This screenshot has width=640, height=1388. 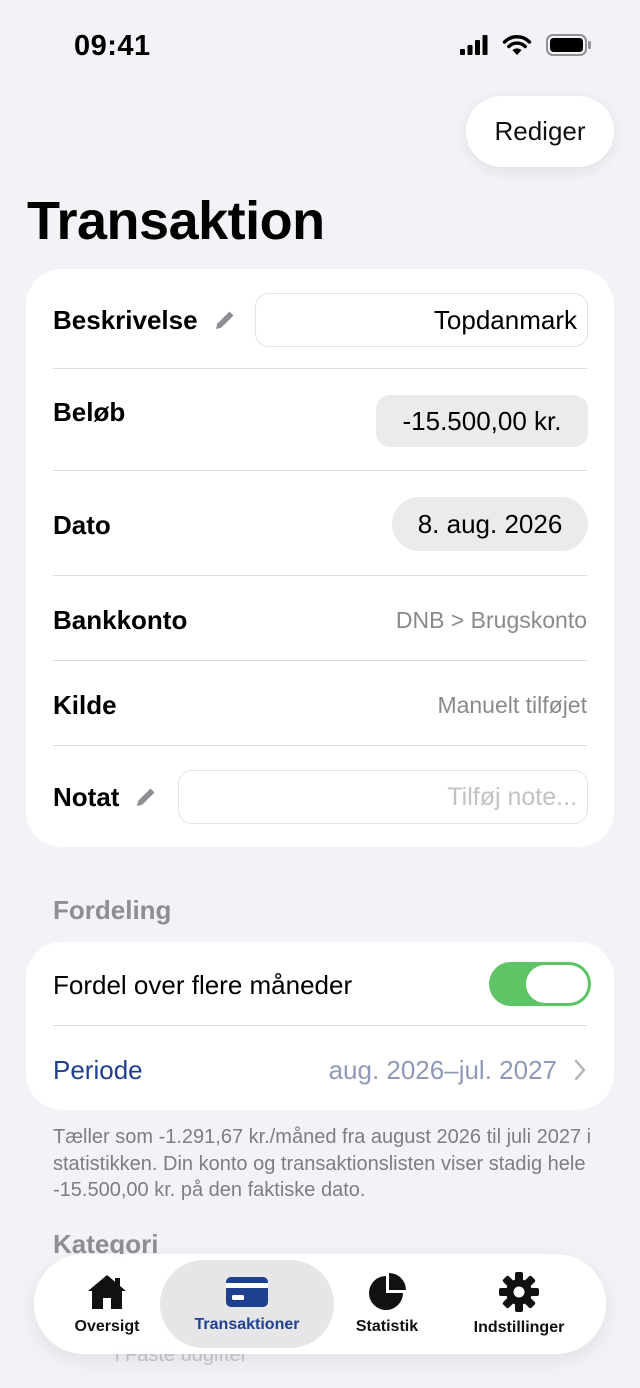 I want to click on status-icons, so click(x=526, y=45).